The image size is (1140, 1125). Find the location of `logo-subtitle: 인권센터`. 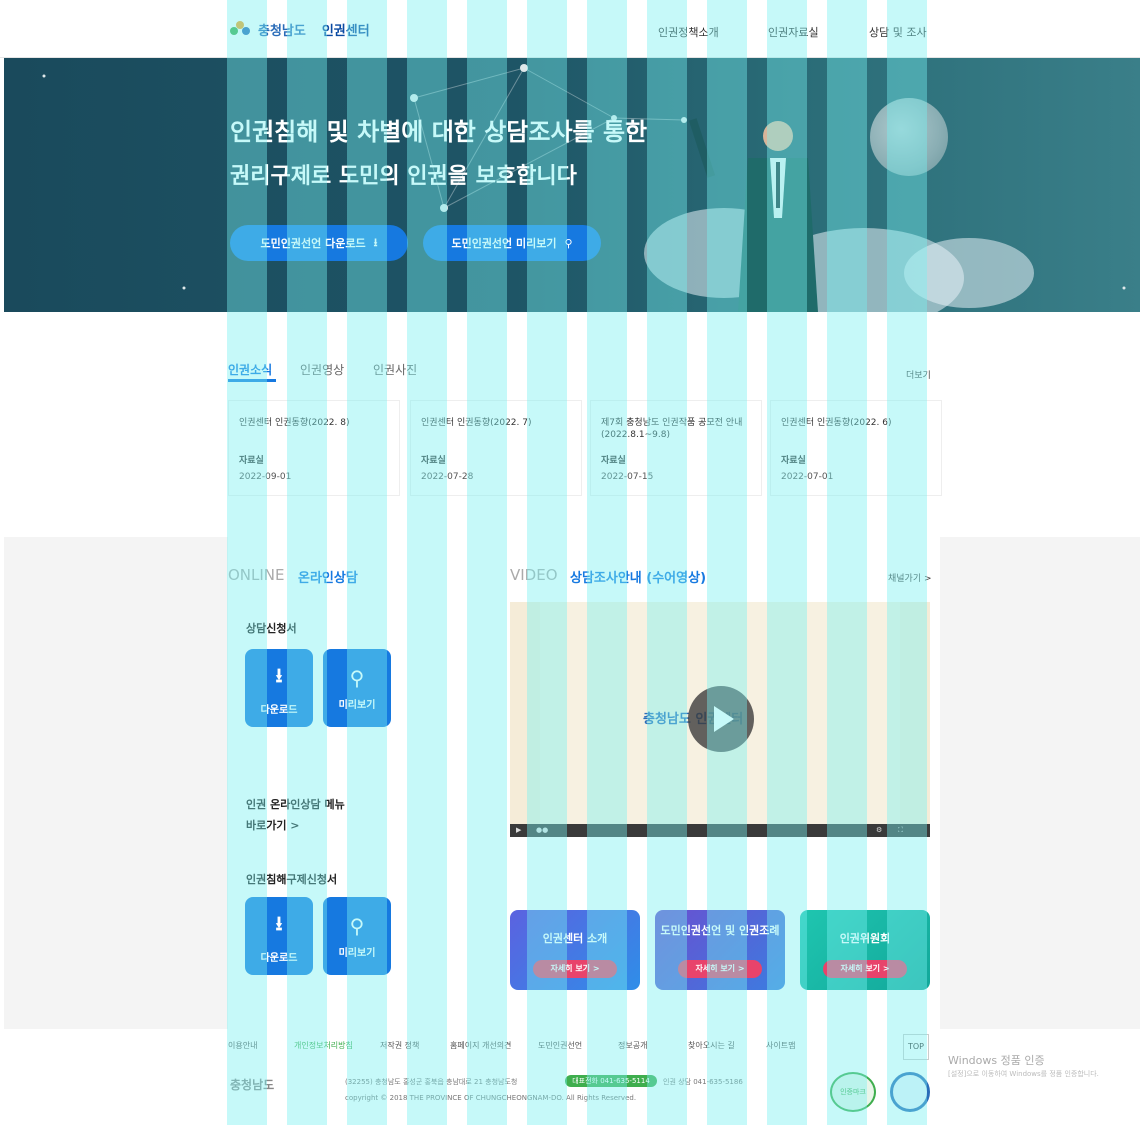

logo-subtitle: 인권센터 is located at coordinates (345, 31).